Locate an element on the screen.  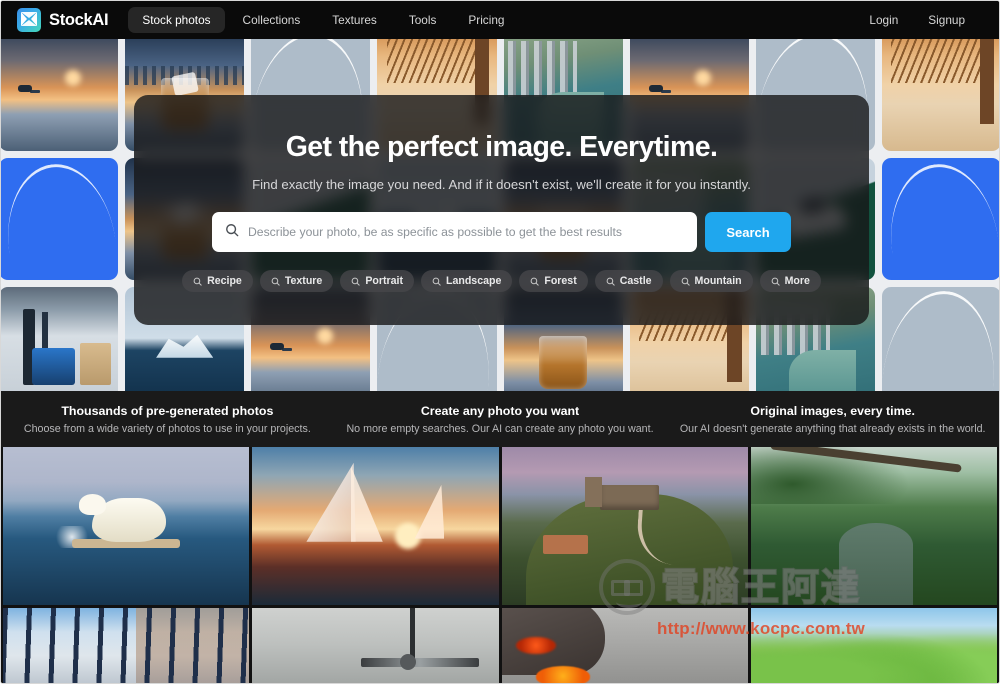
brand-logo: StockAI is located at coordinates (63, 20).